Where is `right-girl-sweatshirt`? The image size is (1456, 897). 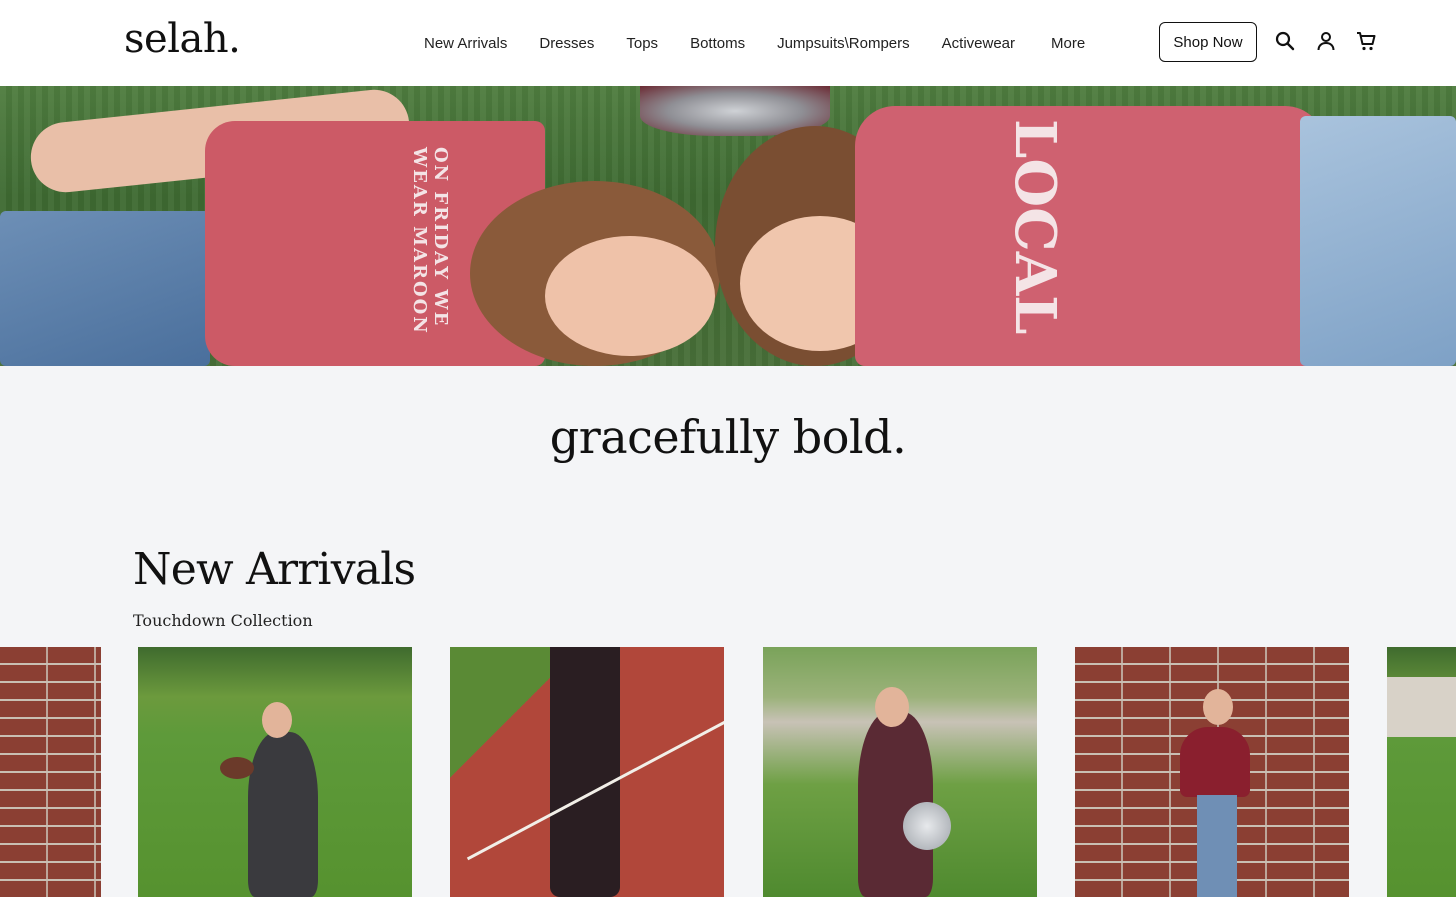 right-girl-sweatshirt is located at coordinates (1090, 236).